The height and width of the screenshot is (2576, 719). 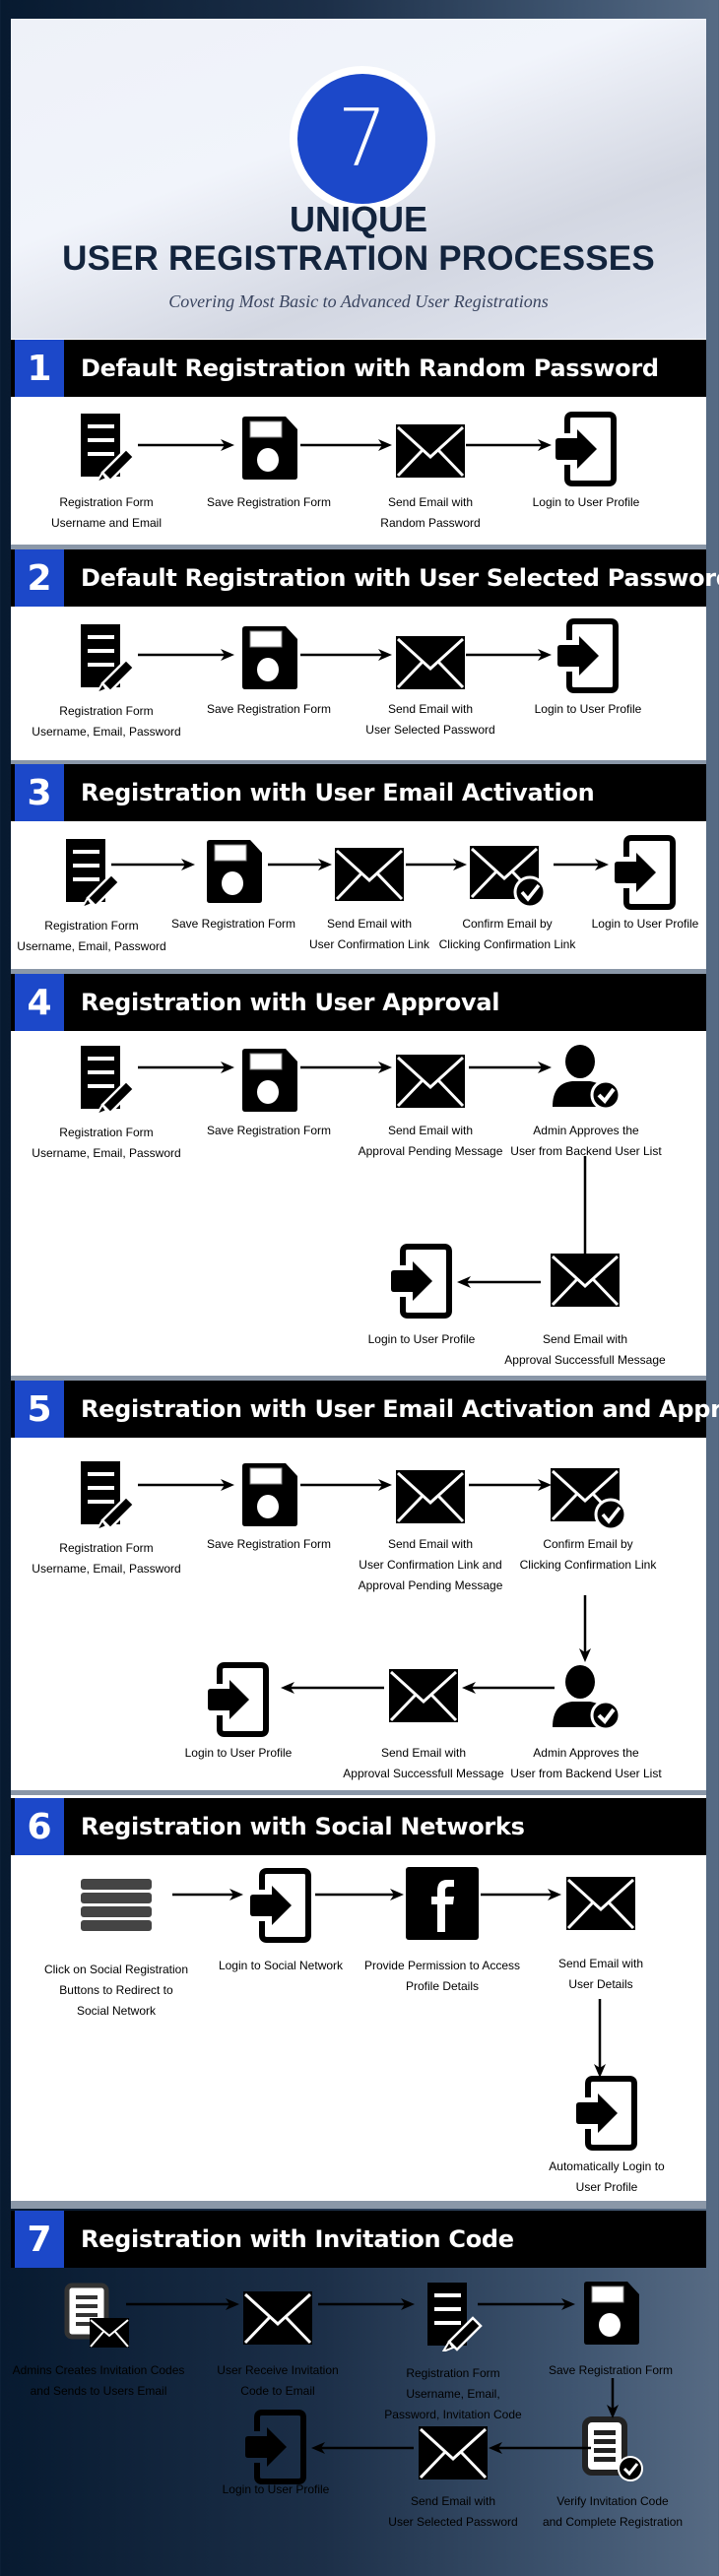 What do you see at coordinates (431, 1141) in the screenshot?
I see `process-step-label: Send Email with Approval Pending Message` at bounding box center [431, 1141].